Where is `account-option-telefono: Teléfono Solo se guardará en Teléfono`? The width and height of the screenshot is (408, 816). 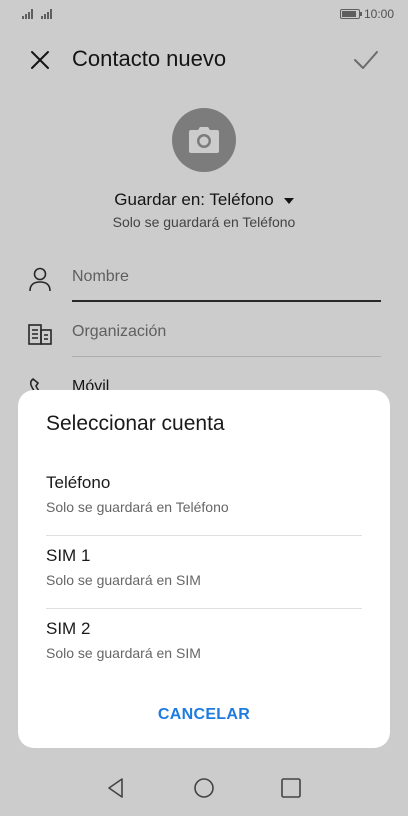
account-option-telefono: Teléfono Solo se guardará en Teléfono is located at coordinates (204, 499).